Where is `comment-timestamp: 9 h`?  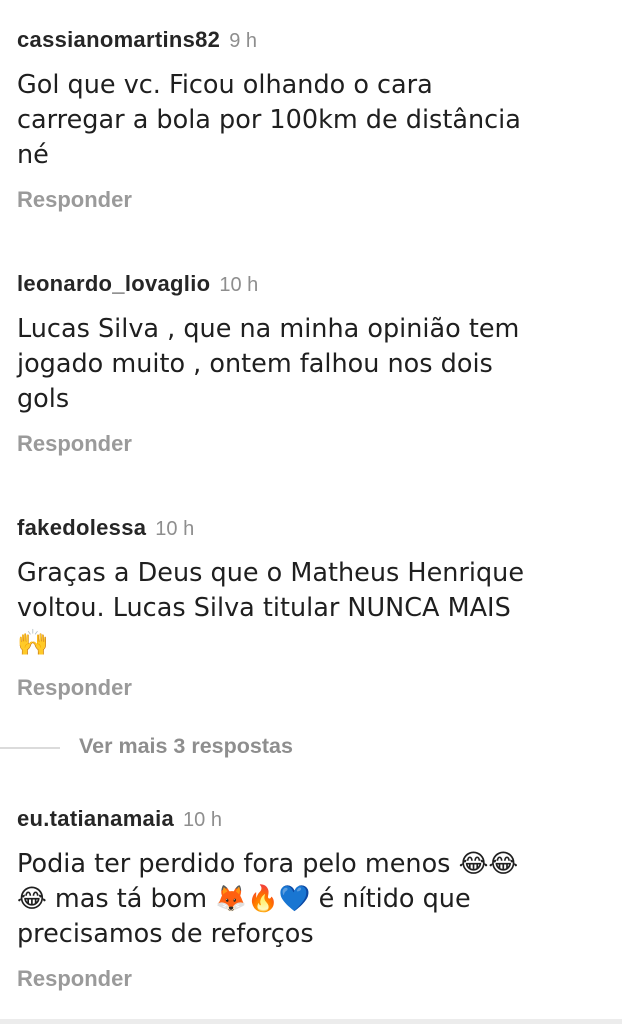
comment-timestamp: 9 h is located at coordinates (243, 41).